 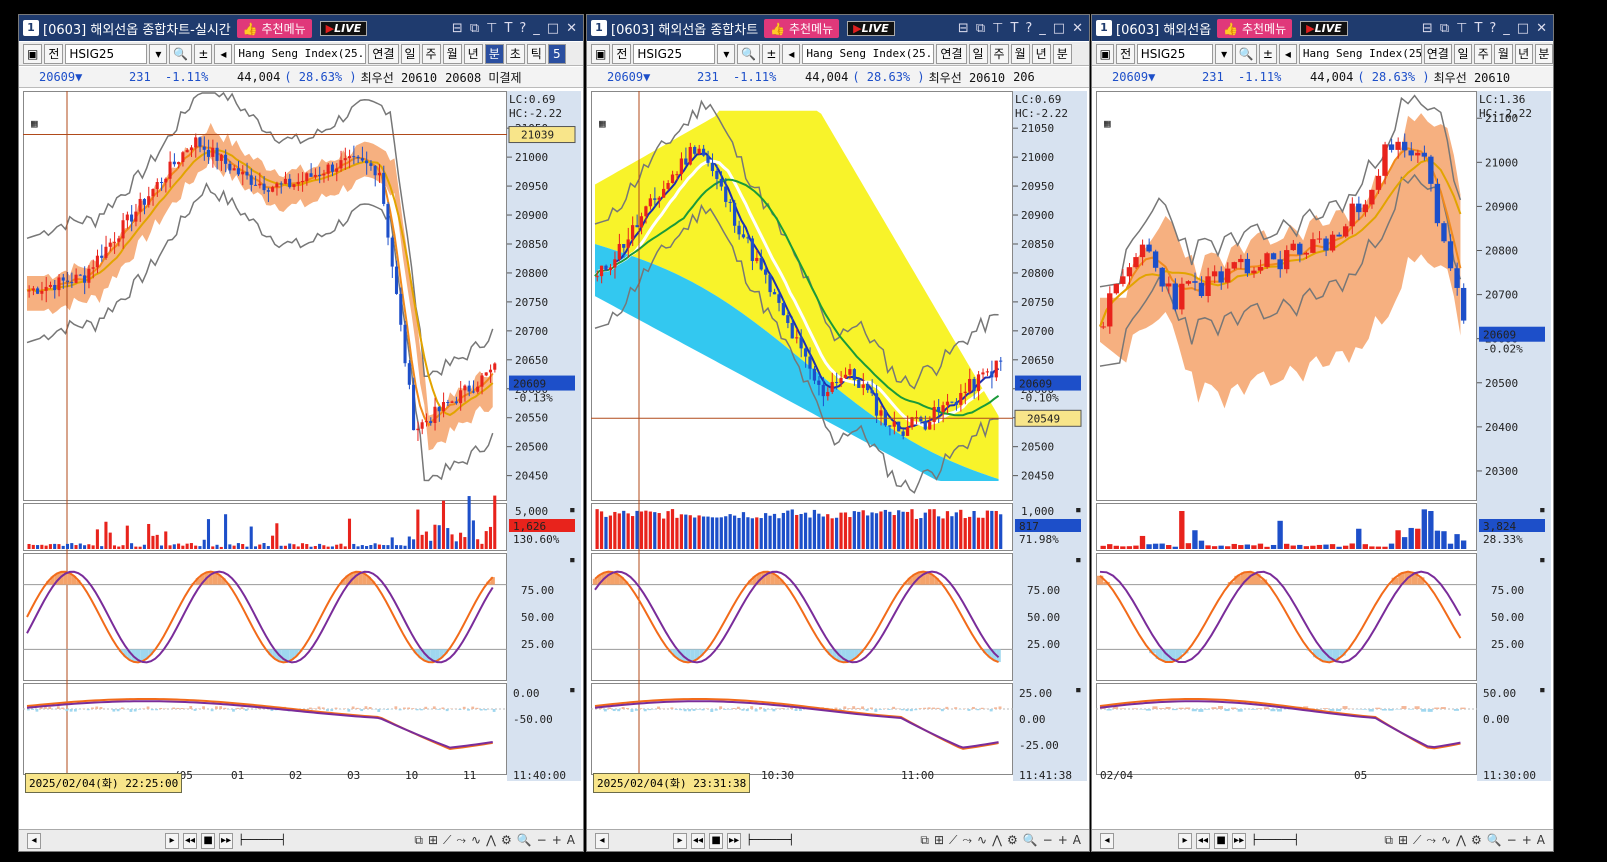 What do you see at coordinates (556, 53) in the screenshot?
I see `interval-button: 5` at bounding box center [556, 53].